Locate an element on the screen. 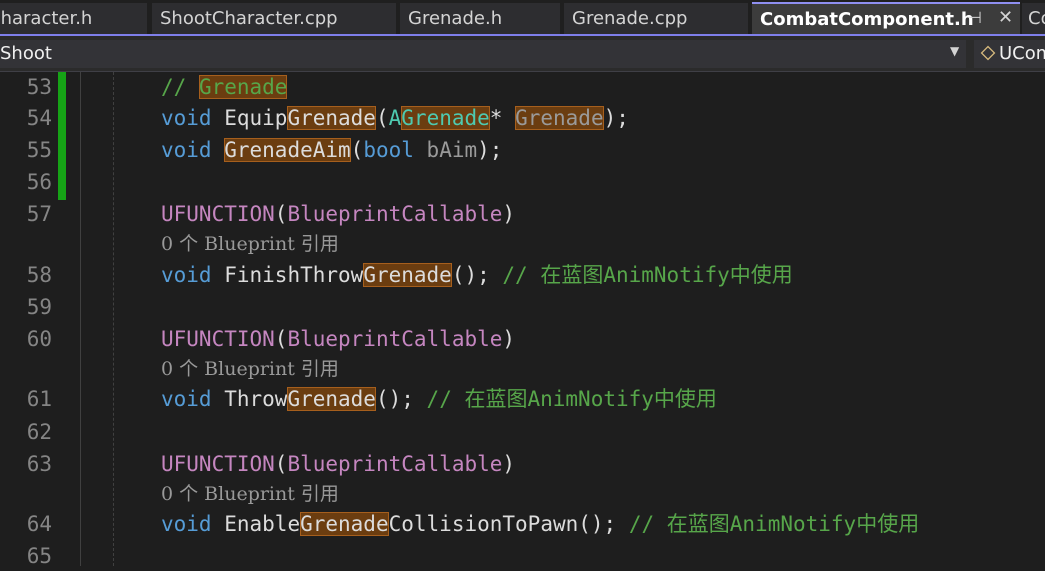  line-number: 65 is located at coordinates (39, 556).